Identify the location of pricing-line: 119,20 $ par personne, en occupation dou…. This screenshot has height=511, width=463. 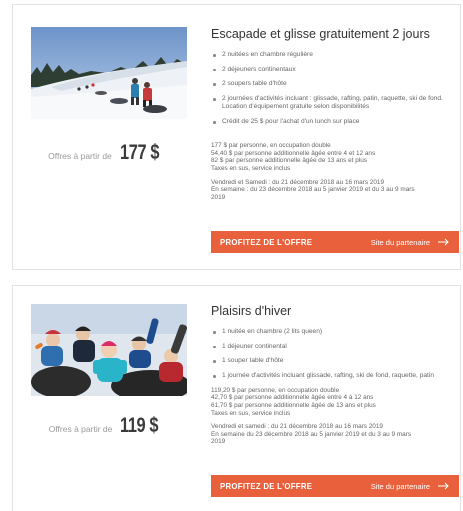
(275, 390).